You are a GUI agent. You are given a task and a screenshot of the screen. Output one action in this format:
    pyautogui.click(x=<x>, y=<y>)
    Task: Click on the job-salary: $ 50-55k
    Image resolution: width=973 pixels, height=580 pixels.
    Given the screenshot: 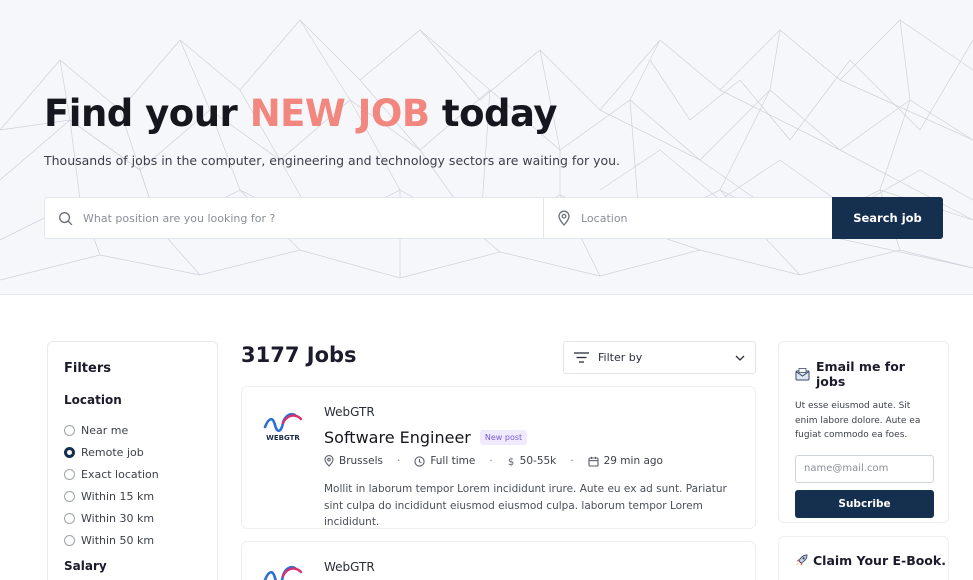 What is the action you would take?
    pyautogui.click(x=532, y=461)
    